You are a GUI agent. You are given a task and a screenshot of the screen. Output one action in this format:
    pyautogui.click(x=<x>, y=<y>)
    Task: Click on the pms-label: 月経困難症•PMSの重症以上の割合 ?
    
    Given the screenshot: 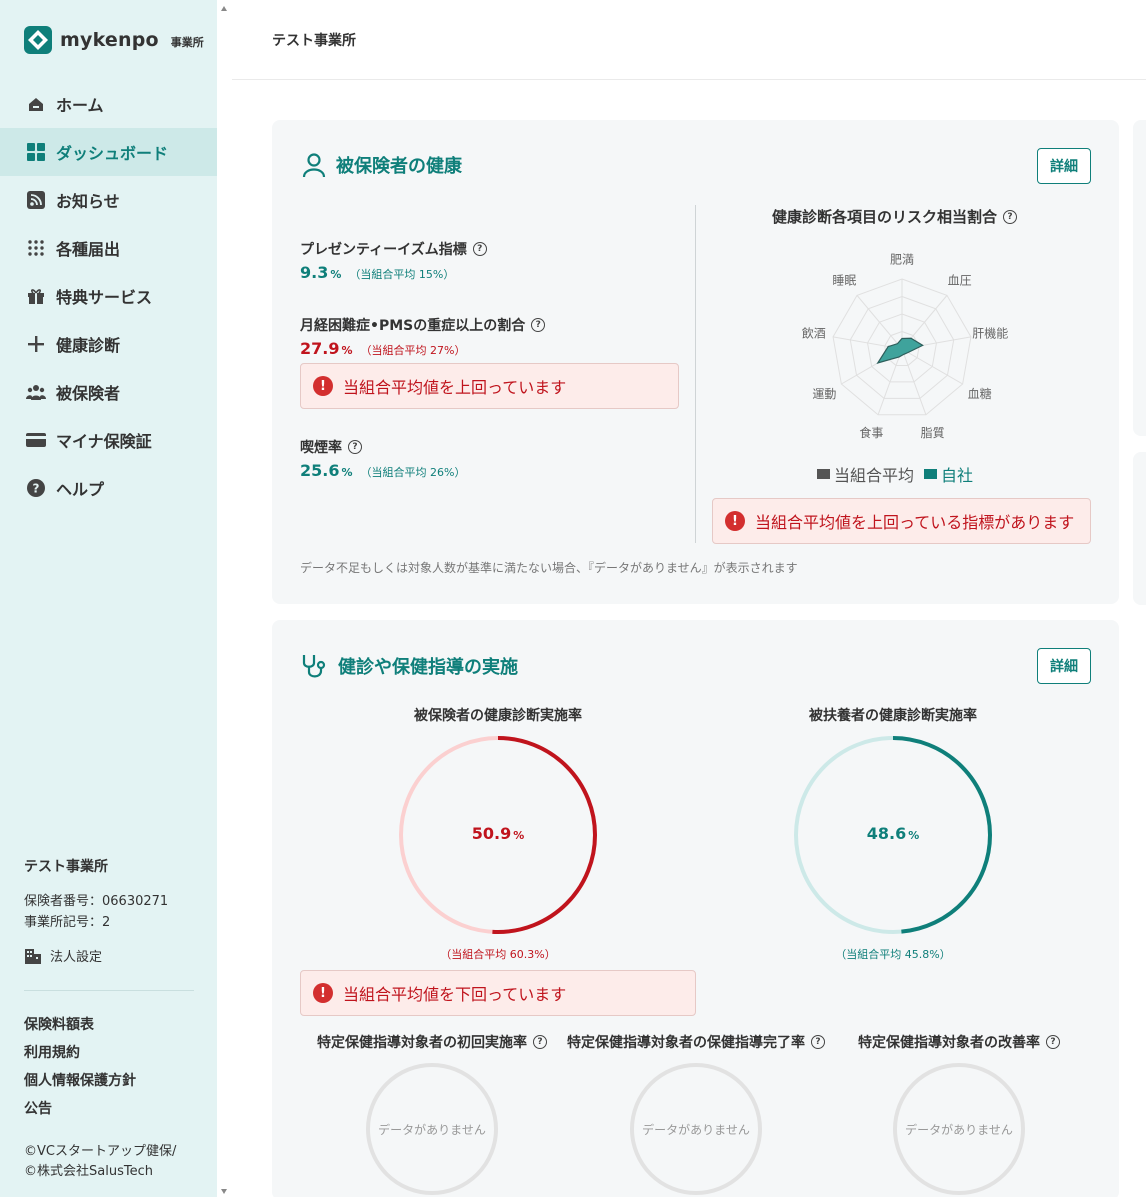 What is the action you would take?
    pyautogui.click(x=423, y=325)
    